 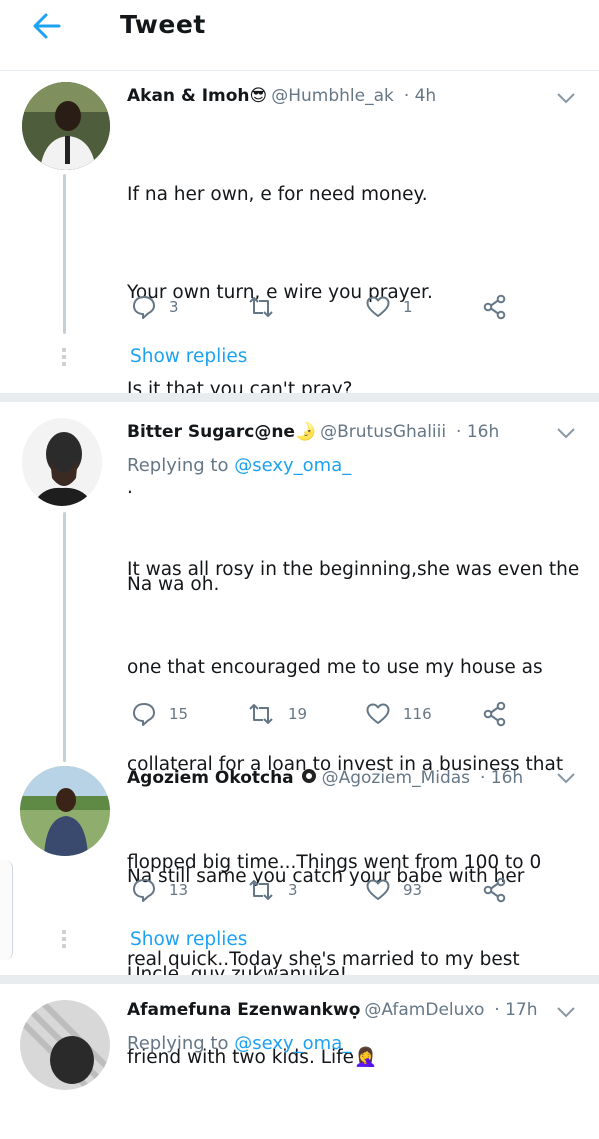 What do you see at coordinates (393, 890) in the screenshot?
I see `like-button: 93` at bounding box center [393, 890].